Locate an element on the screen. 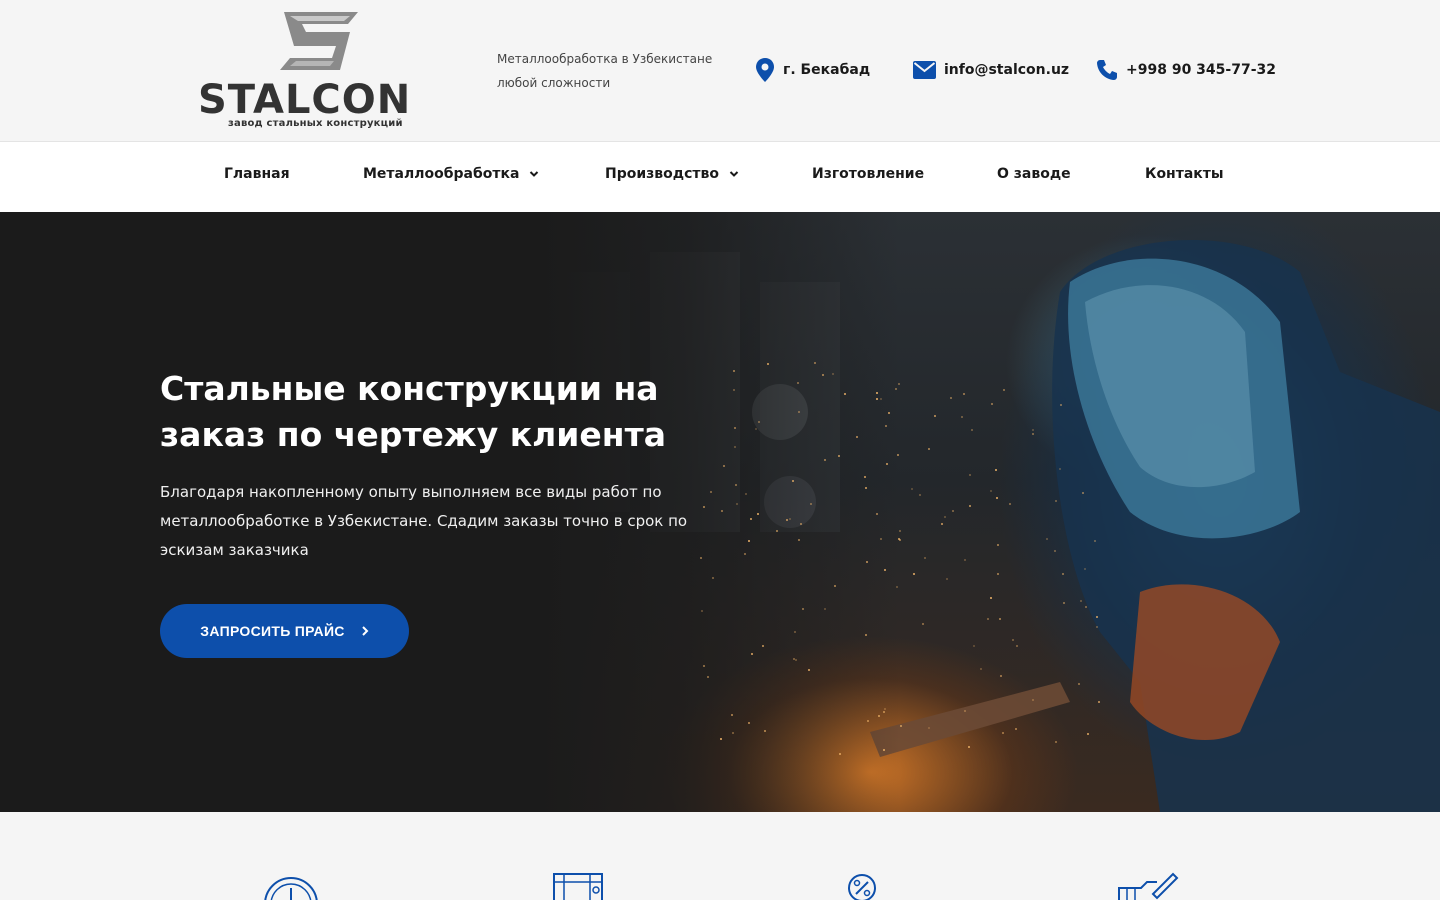 This screenshot has height=900, width=1440. brand-subtitle: завод стальных конструкций is located at coordinates (315, 123).